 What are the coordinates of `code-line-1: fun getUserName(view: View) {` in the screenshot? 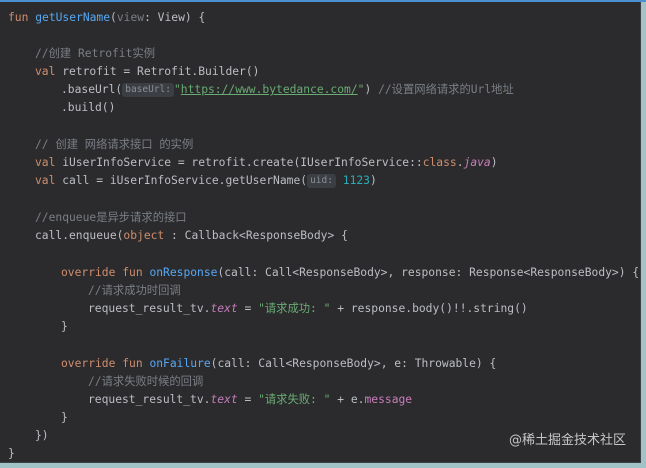 It's located at (106, 18).